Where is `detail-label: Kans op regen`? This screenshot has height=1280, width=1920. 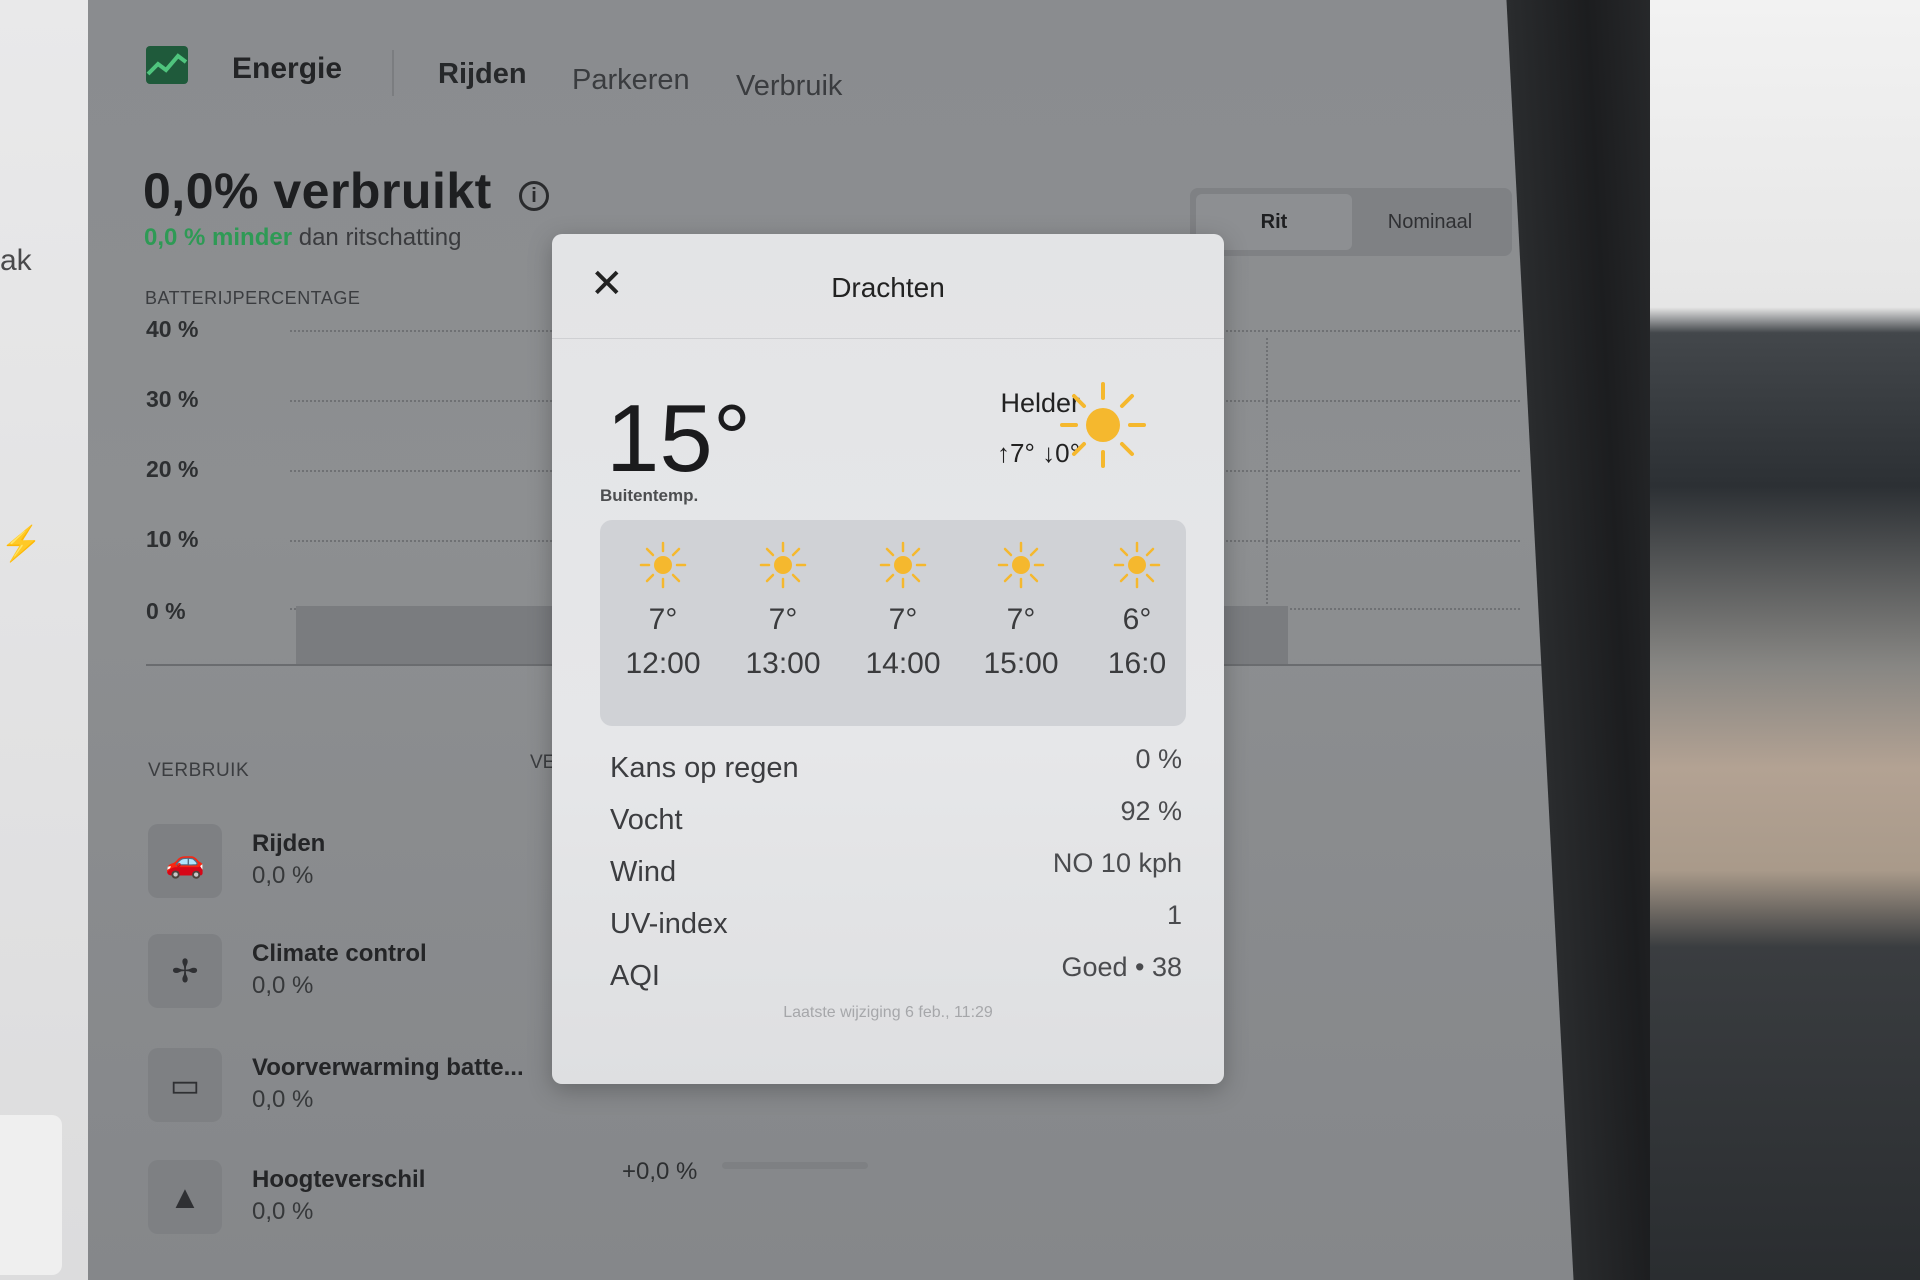
detail-label: Kans op regen is located at coordinates (704, 768).